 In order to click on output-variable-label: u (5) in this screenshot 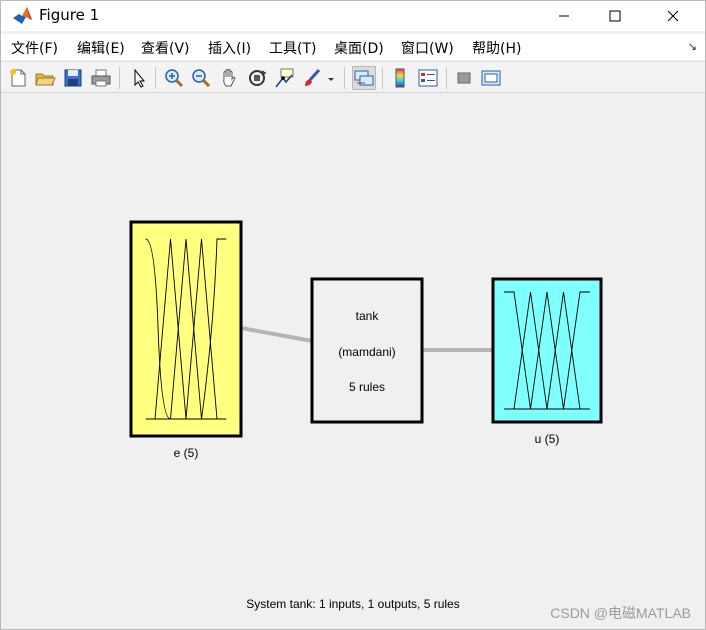, I will do `click(547, 439)`.